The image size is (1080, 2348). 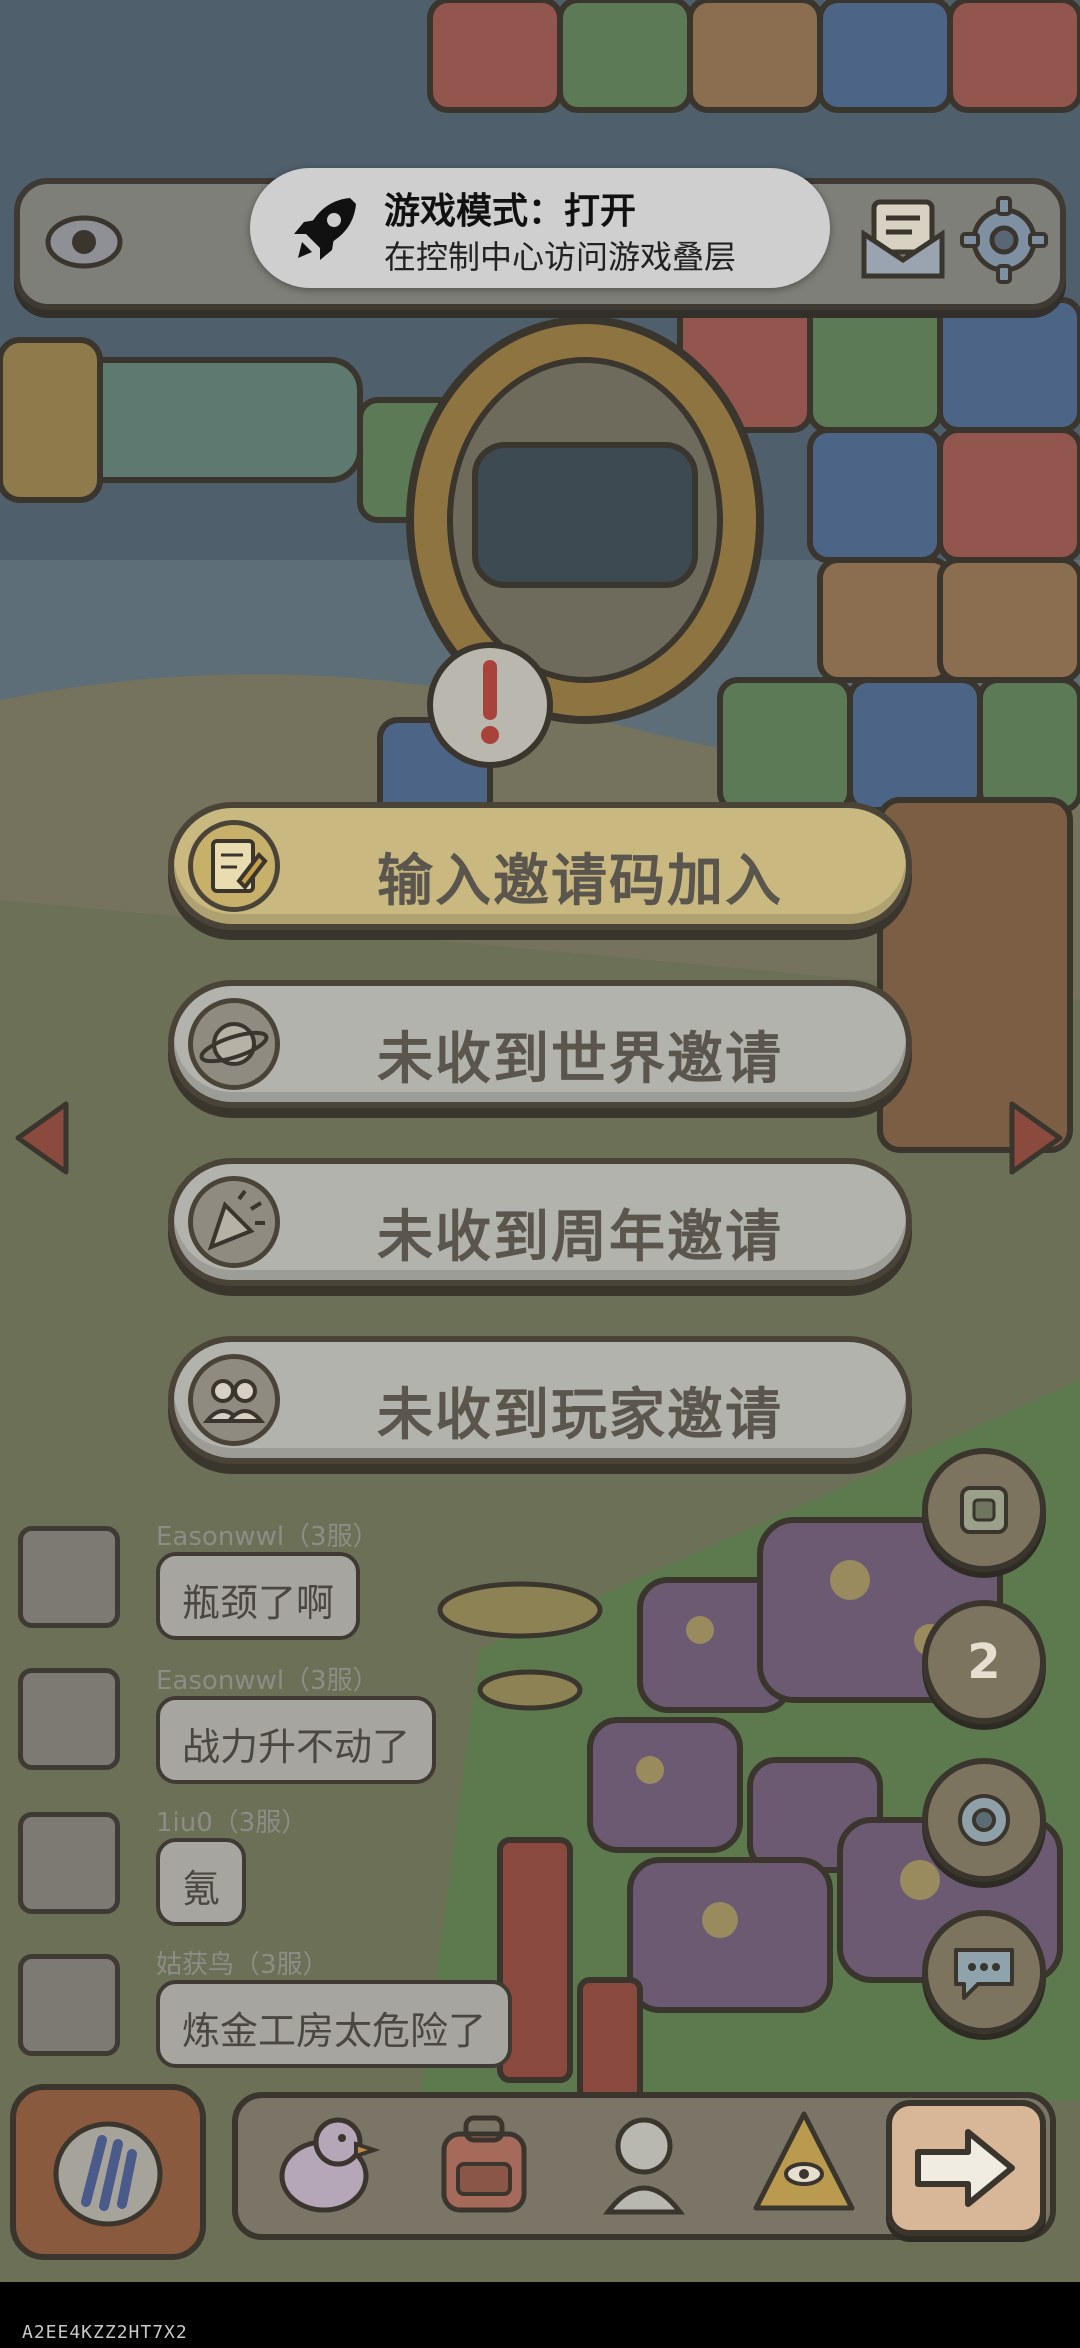 I want to click on wheel-icon, so click(x=984, y=1510).